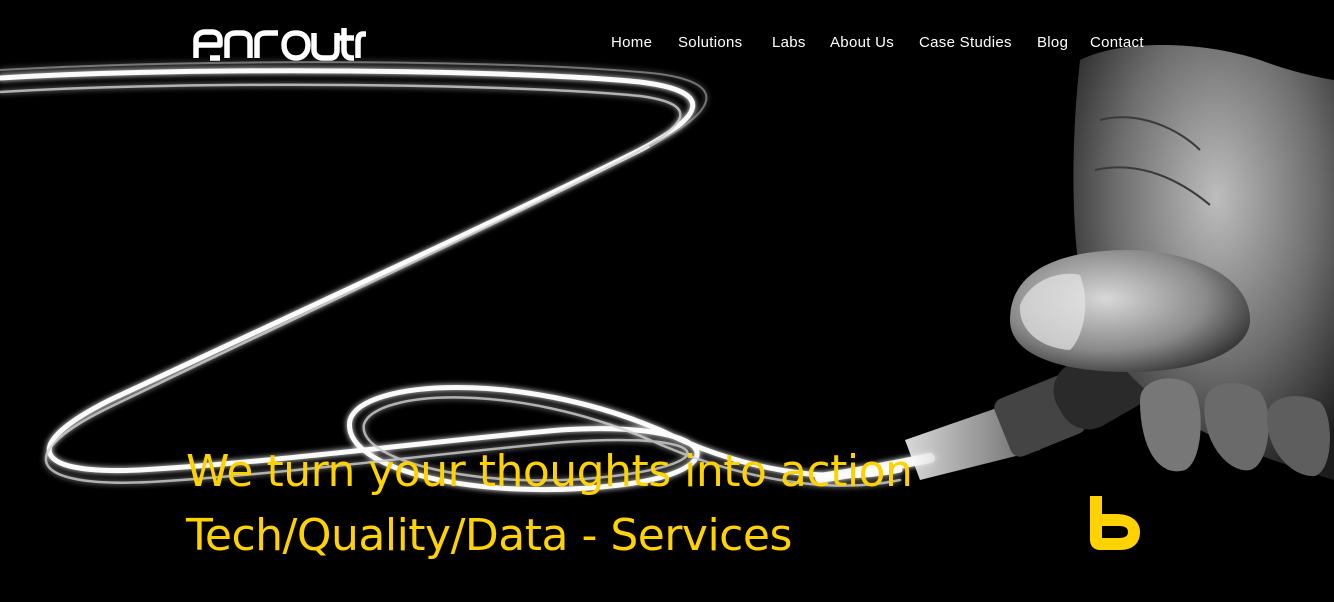 The image size is (1334, 602). Describe the element at coordinates (965, 43) in the screenshot. I see `nav-case-studies: Case Studies` at that location.